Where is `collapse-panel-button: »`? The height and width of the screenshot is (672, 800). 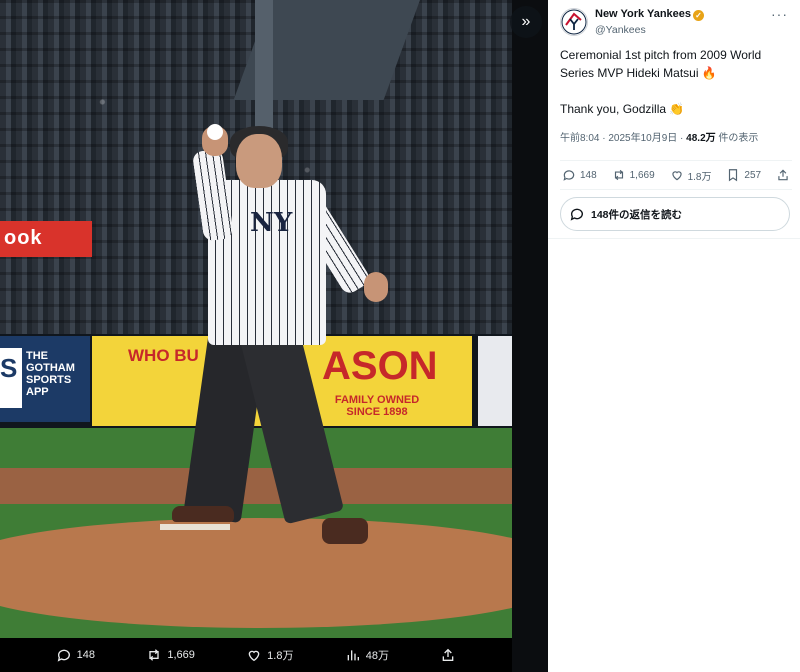 collapse-panel-button: » is located at coordinates (526, 22).